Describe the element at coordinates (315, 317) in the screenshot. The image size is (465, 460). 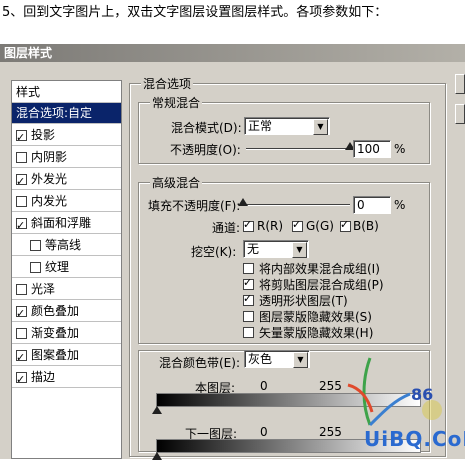
I see `option-layer-mask-hides-label: 图层蒙版隐藏效果(S)` at that location.